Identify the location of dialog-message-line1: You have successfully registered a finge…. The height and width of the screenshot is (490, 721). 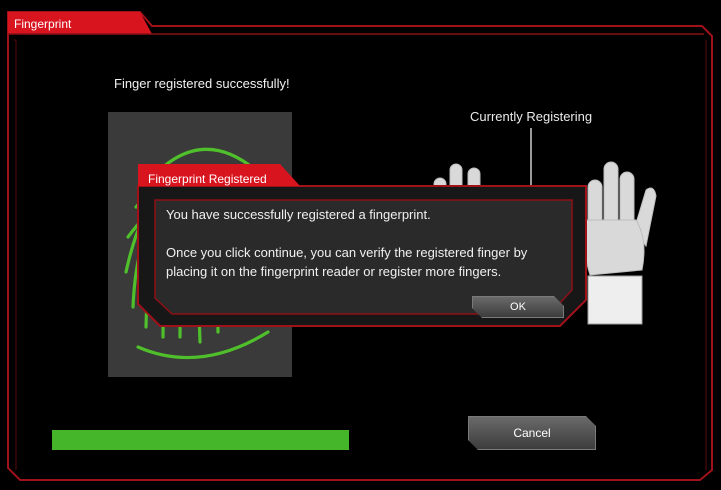
(298, 214).